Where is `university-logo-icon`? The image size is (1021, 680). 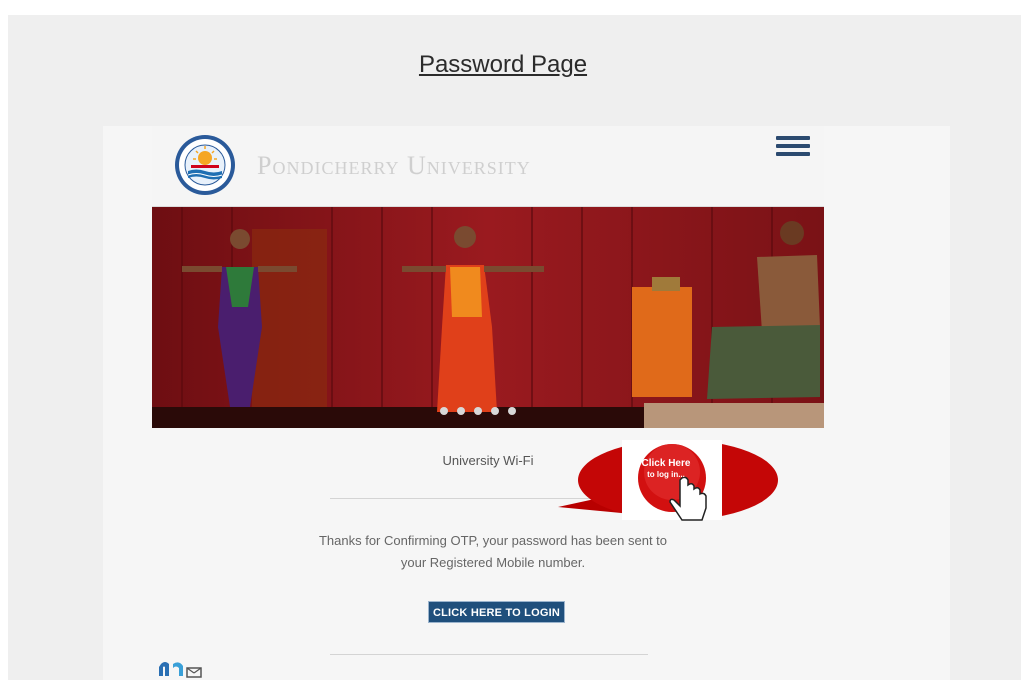
university-logo-icon is located at coordinates (205, 165).